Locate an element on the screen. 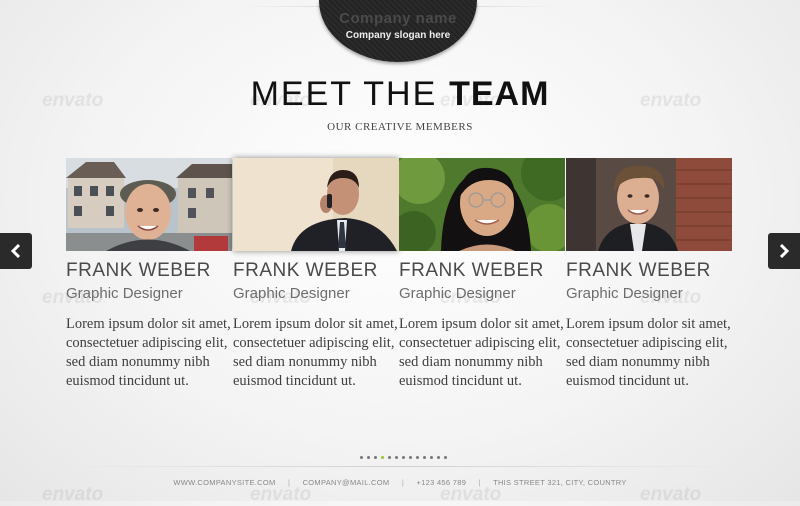 The width and height of the screenshot is (800, 506). chevron-right-icon is located at coordinates (784, 251).